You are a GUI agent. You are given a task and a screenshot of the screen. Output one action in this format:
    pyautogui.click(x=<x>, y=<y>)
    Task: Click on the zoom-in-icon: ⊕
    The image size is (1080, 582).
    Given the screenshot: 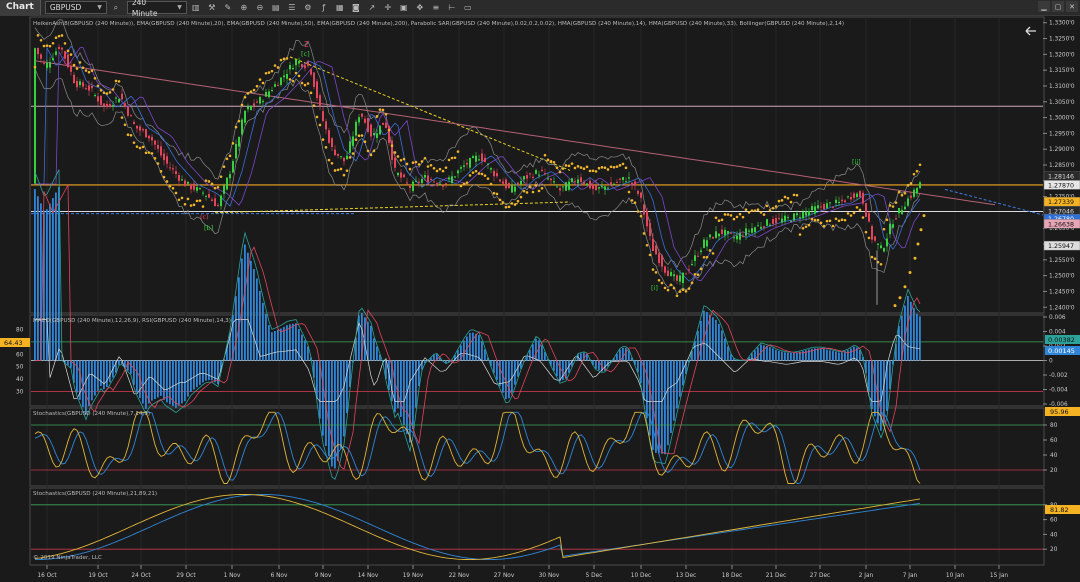 What is the action you would take?
    pyautogui.click(x=244, y=8)
    